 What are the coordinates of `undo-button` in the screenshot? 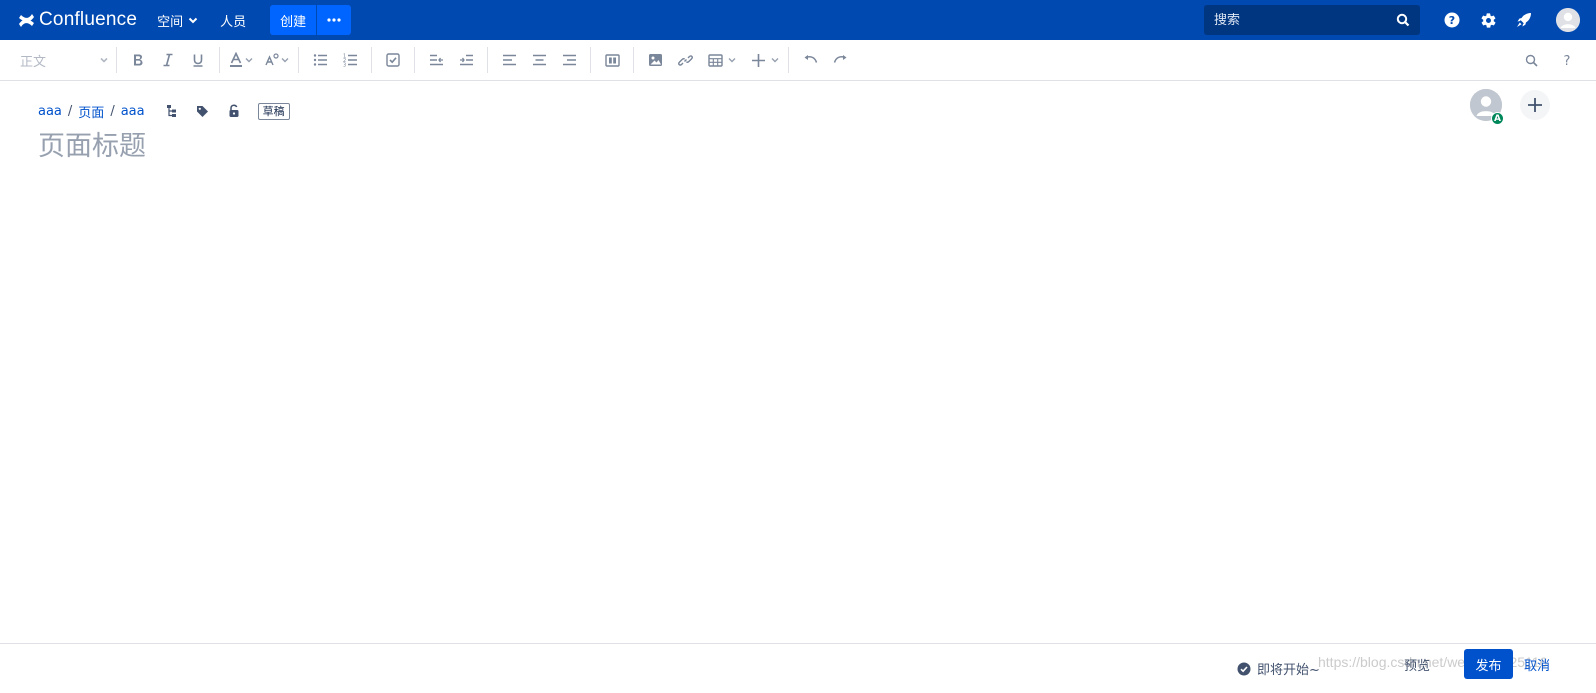 It's located at (810, 60).